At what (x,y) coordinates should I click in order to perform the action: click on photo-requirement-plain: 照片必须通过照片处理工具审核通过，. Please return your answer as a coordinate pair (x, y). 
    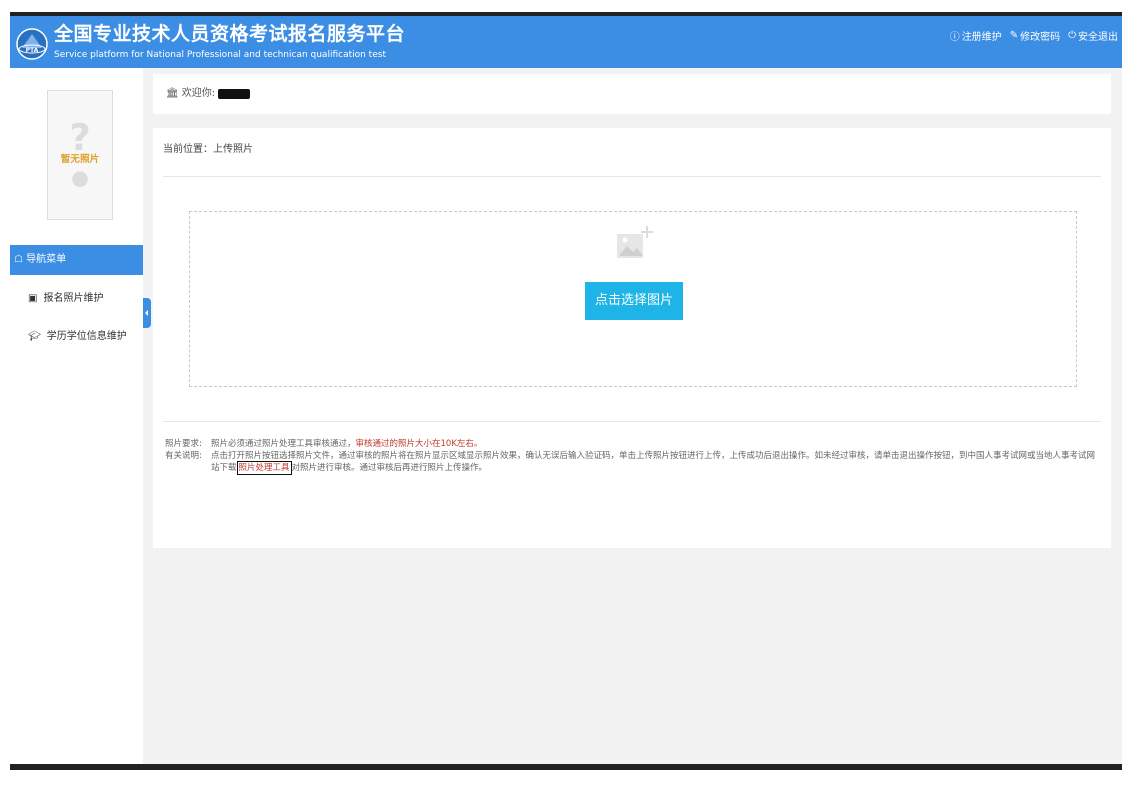
    Looking at the image, I should click on (283, 444).